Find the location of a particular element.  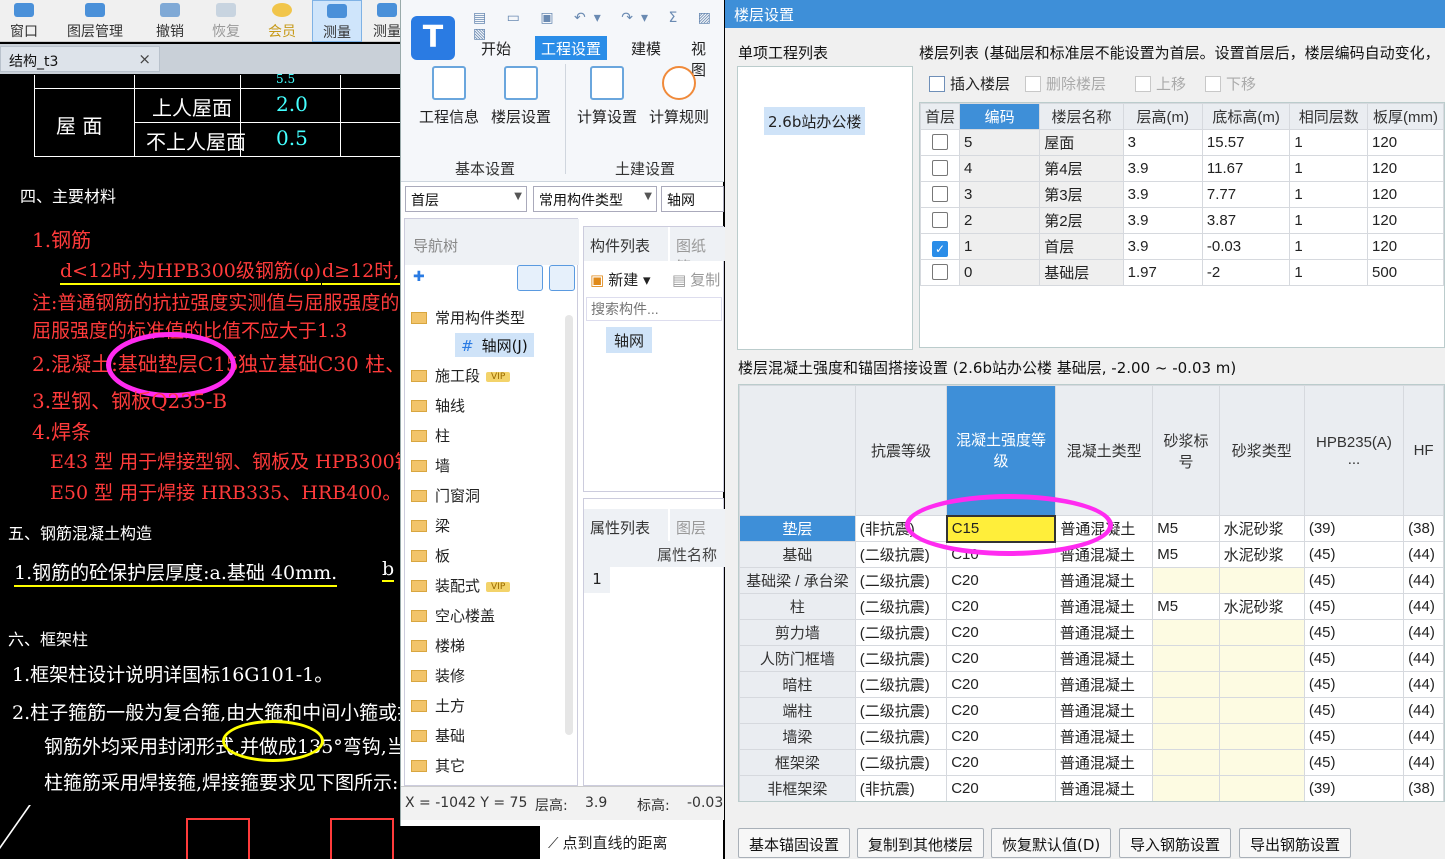

floor-thick-cell: 500 is located at coordinates (1405, 272).